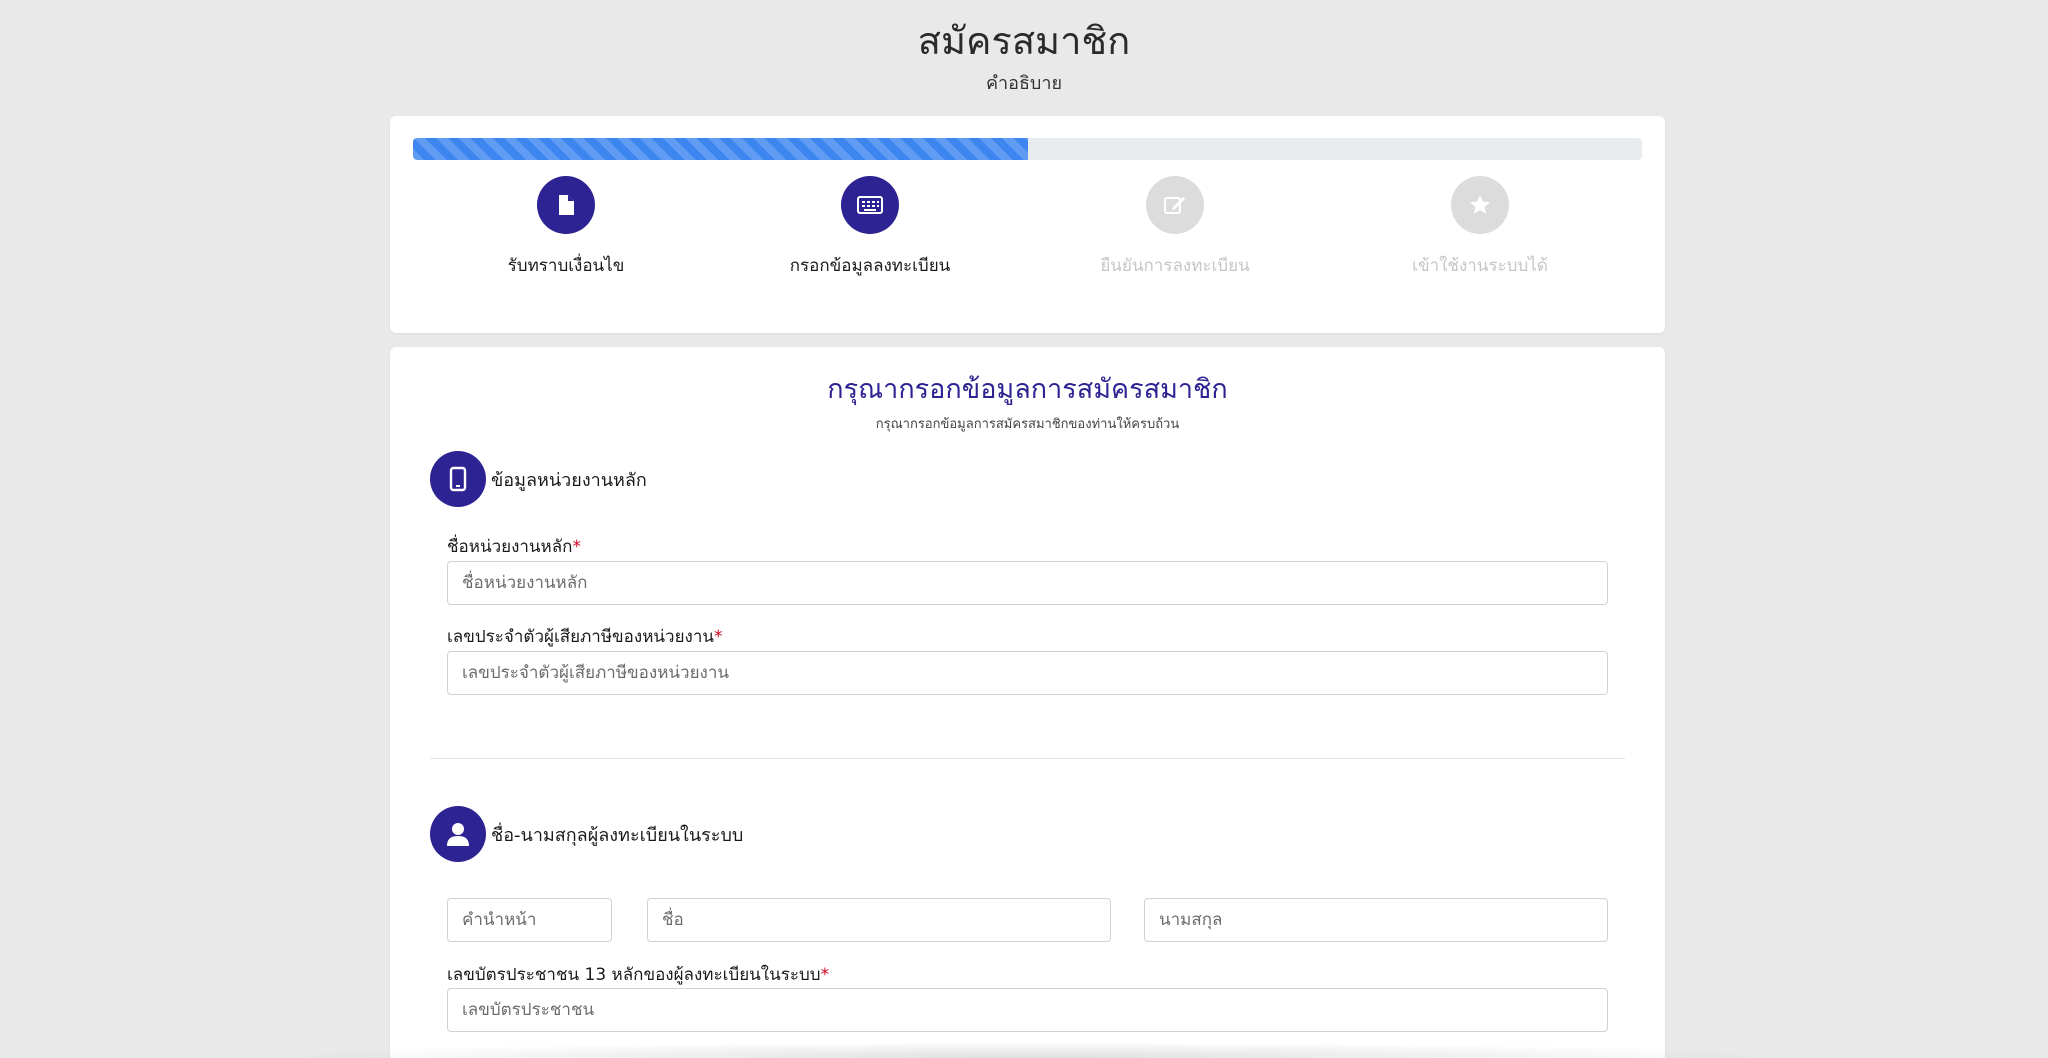 This screenshot has height=1058, width=2048. What do you see at coordinates (1024, 83) in the screenshot?
I see `page-subtitle: คำอธิบาย` at bounding box center [1024, 83].